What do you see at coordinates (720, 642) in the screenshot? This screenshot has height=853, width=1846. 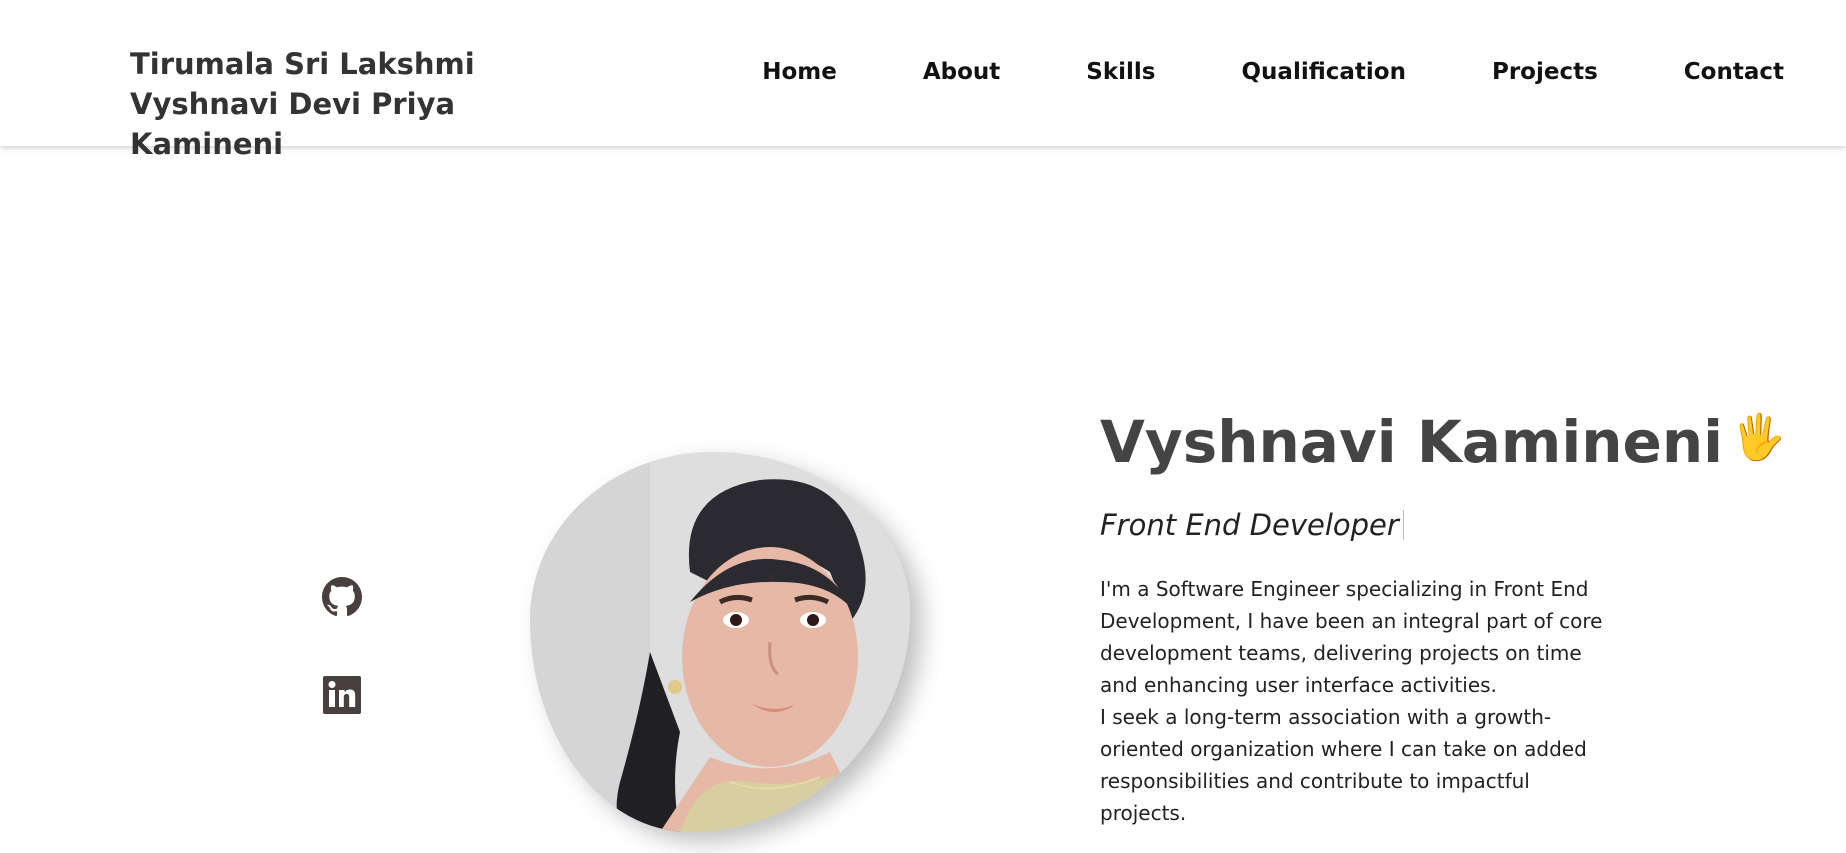 I see `profile-photo` at bounding box center [720, 642].